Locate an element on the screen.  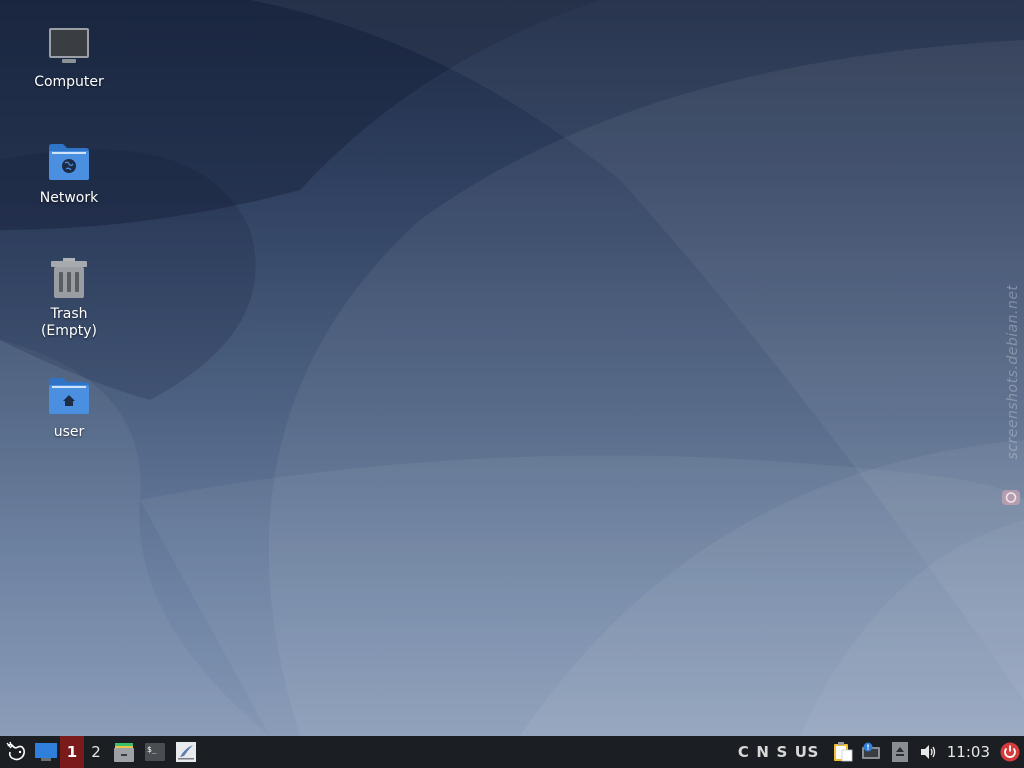
power-icon is located at coordinates (1010, 752).